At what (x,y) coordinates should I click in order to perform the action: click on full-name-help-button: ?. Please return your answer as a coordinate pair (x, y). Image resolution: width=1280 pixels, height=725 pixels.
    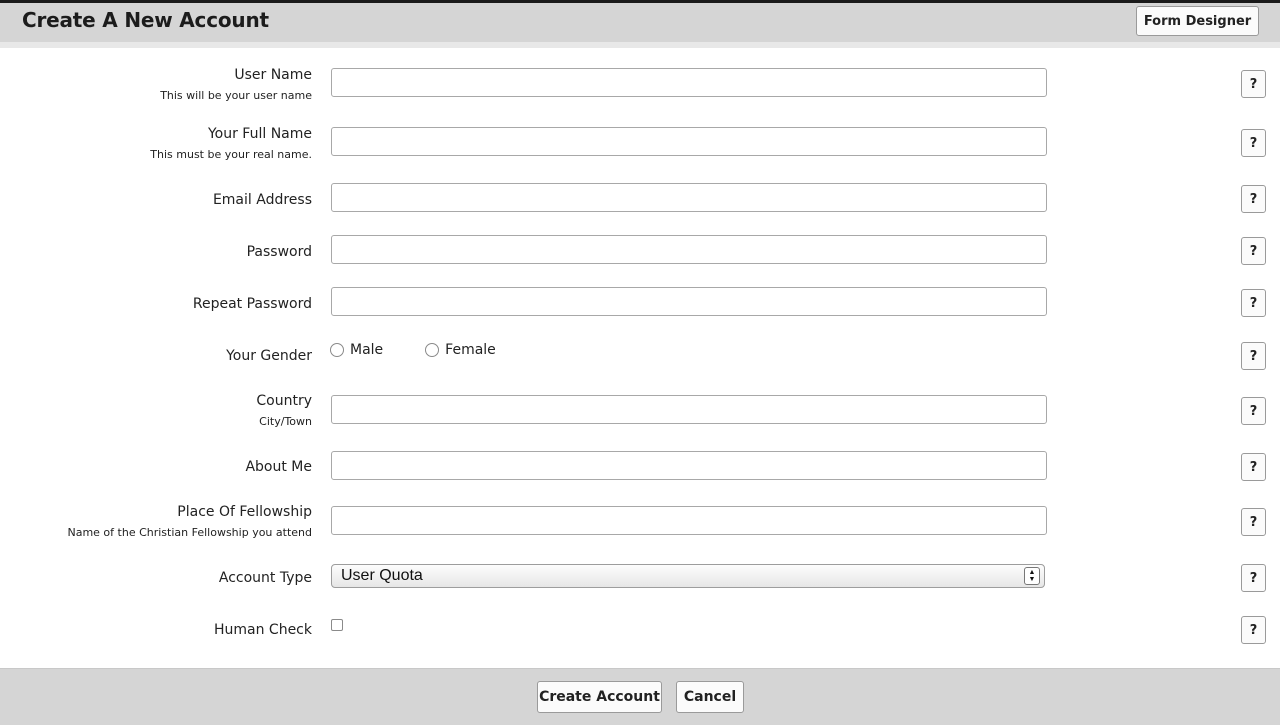
    Looking at the image, I should click on (1253, 143).